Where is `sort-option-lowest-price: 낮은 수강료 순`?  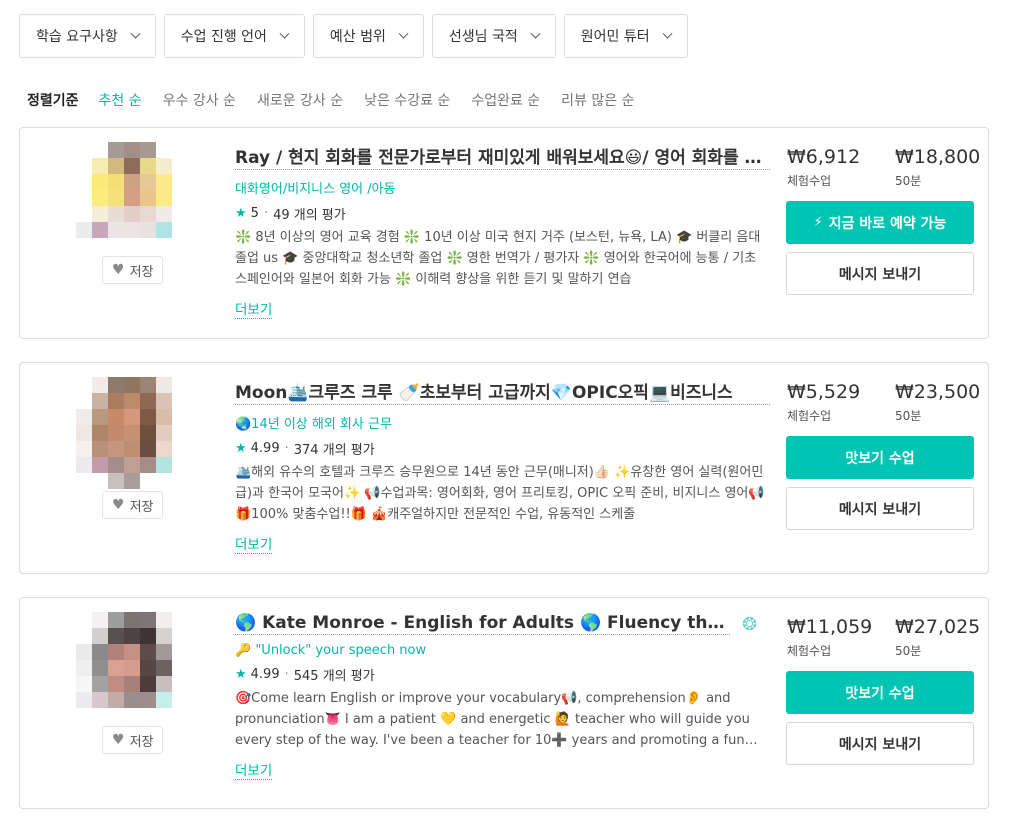 sort-option-lowest-price: 낮은 수강료 순 is located at coordinates (407, 100).